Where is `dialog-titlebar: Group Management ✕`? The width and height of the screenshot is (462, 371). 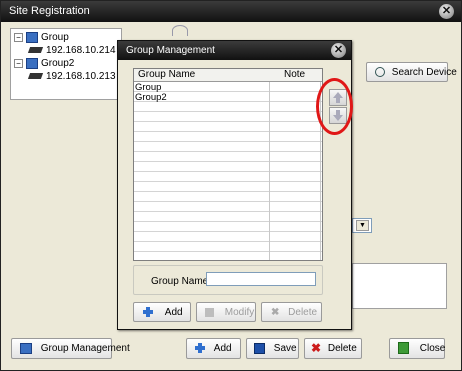 dialog-titlebar: Group Management ✕ is located at coordinates (234, 50).